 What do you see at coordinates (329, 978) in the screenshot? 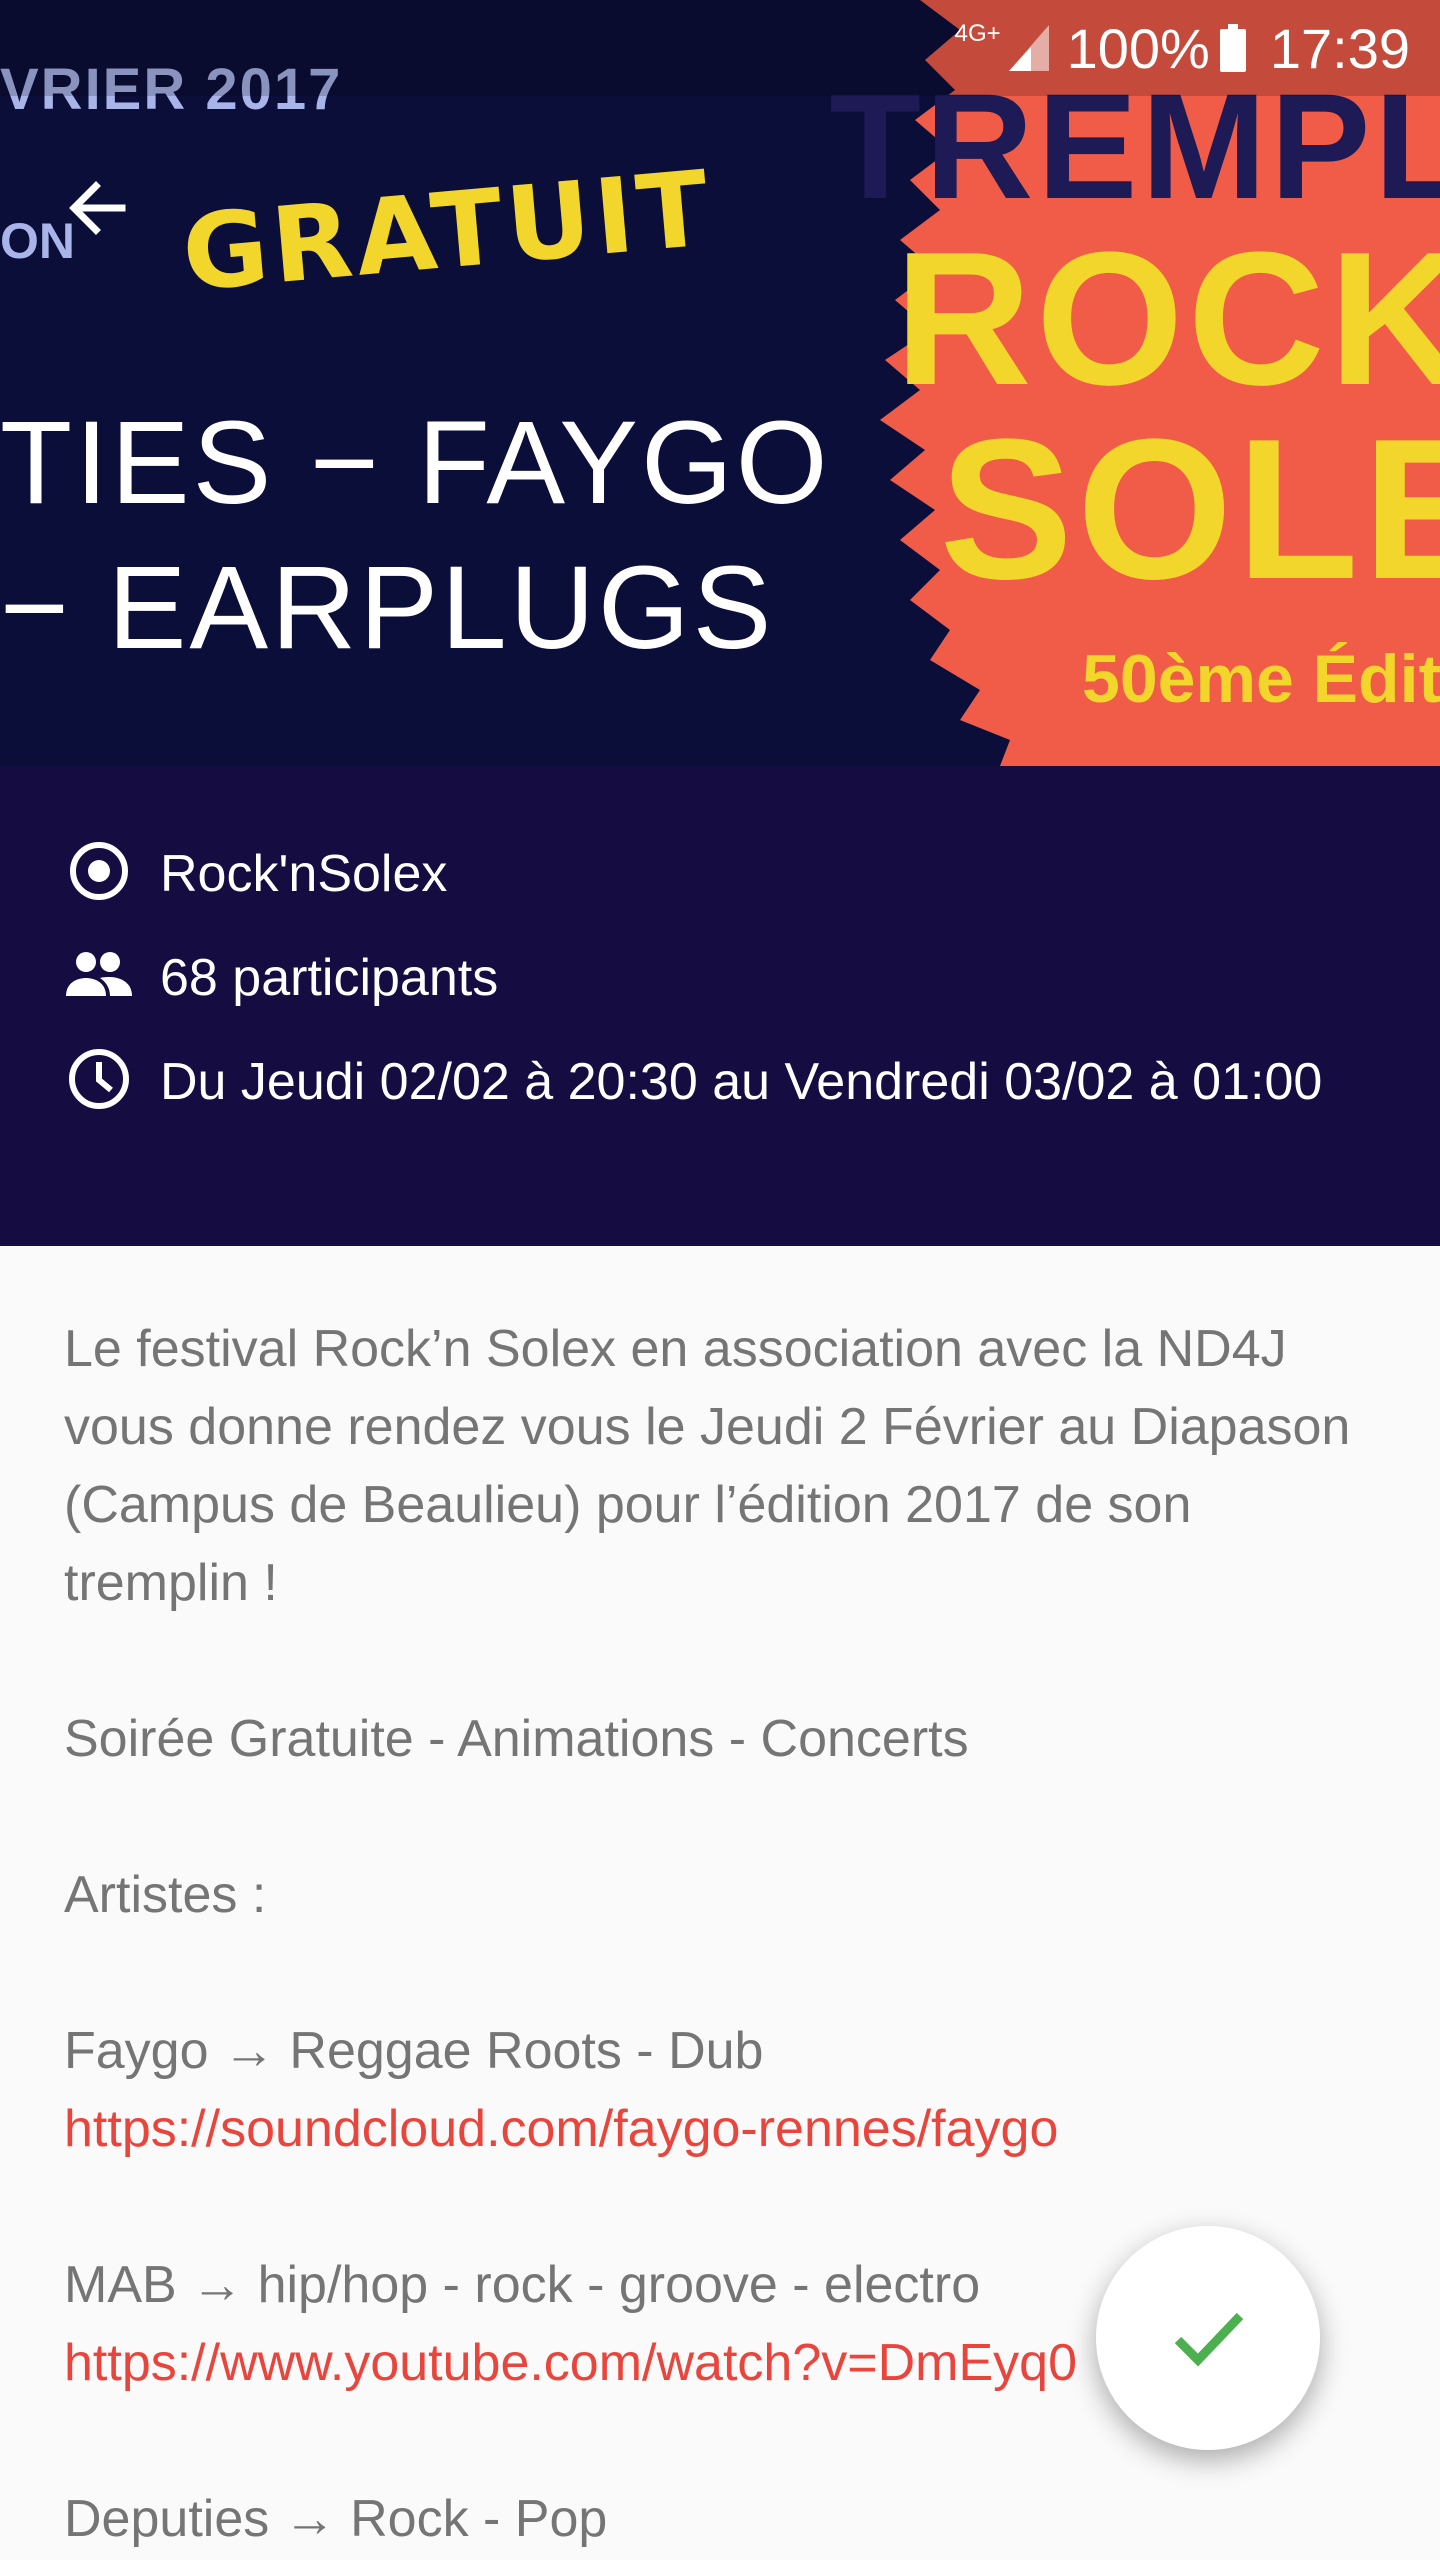
I see `participants-count: 68 participants` at bounding box center [329, 978].